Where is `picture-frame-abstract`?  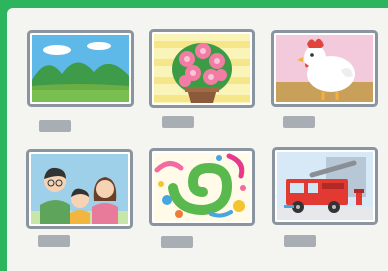
picture-frame-abstract is located at coordinates (202, 187).